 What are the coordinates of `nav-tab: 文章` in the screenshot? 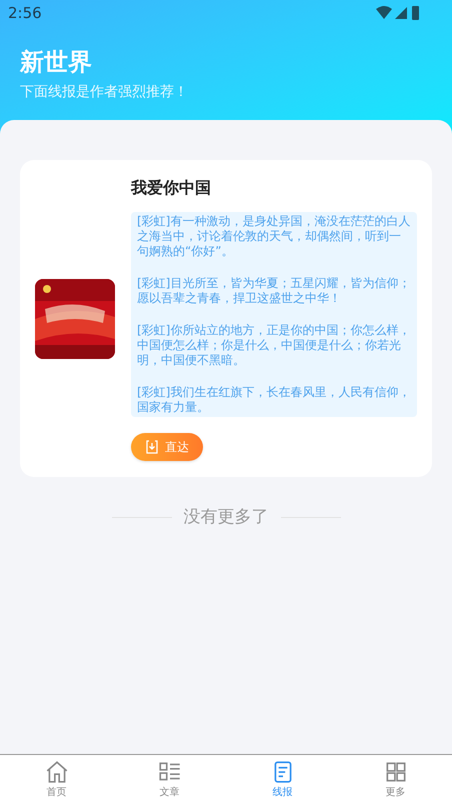 It's located at (169, 779).